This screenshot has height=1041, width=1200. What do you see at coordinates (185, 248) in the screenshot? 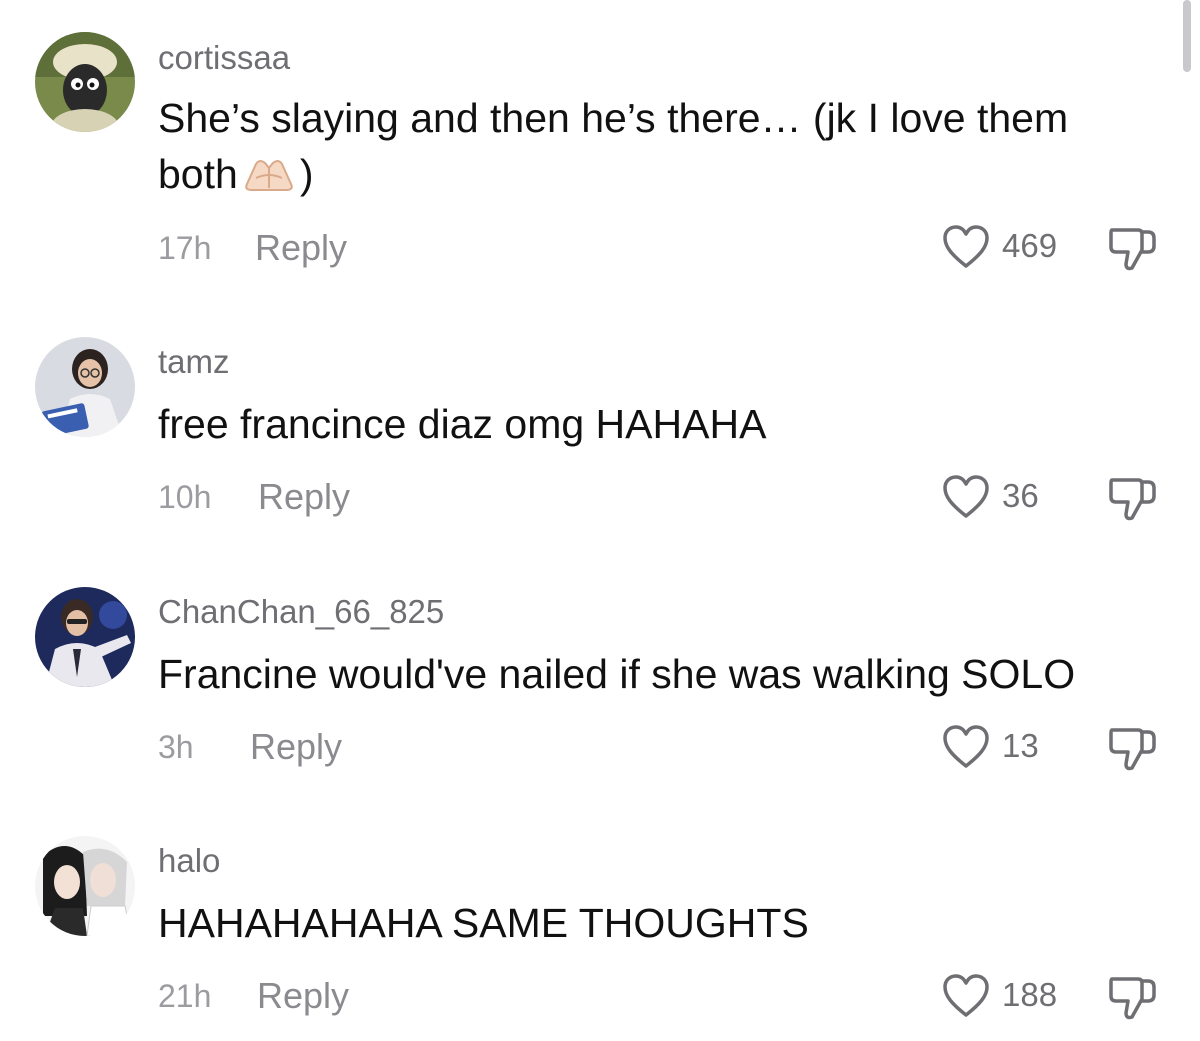
I see `comment-time: 17h` at bounding box center [185, 248].